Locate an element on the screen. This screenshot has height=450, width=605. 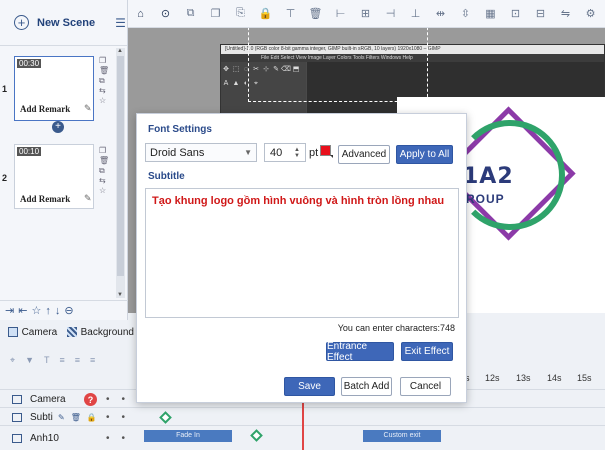
scene-topbar: + New Scene ☰ is located at coordinates (63, 23).